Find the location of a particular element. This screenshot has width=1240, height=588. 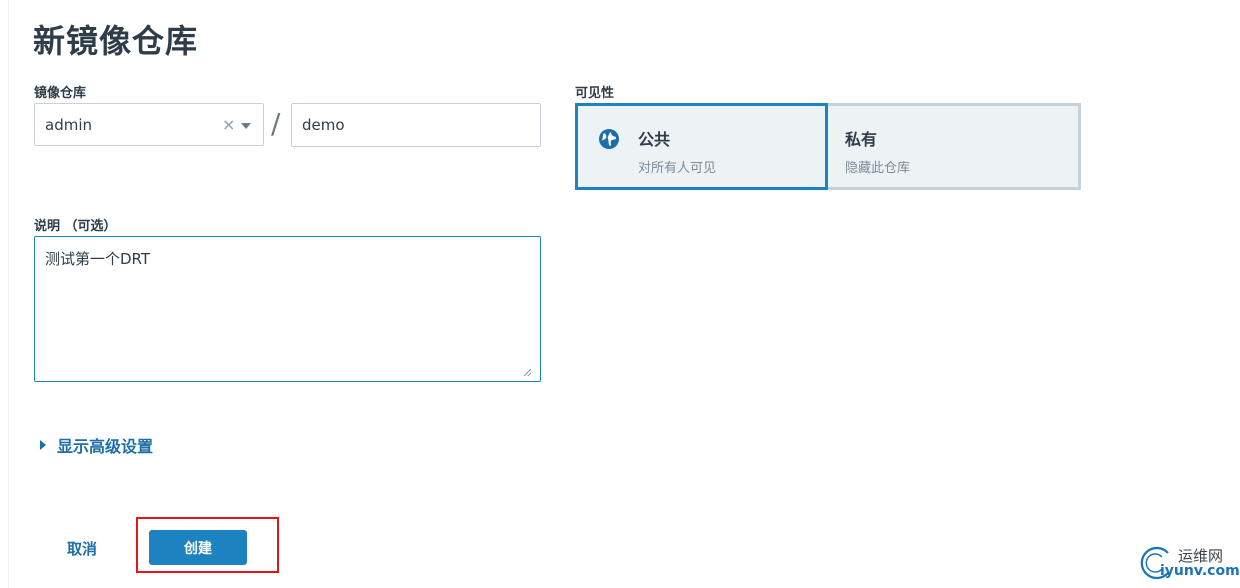

create-button: 创建 is located at coordinates (198, 547).